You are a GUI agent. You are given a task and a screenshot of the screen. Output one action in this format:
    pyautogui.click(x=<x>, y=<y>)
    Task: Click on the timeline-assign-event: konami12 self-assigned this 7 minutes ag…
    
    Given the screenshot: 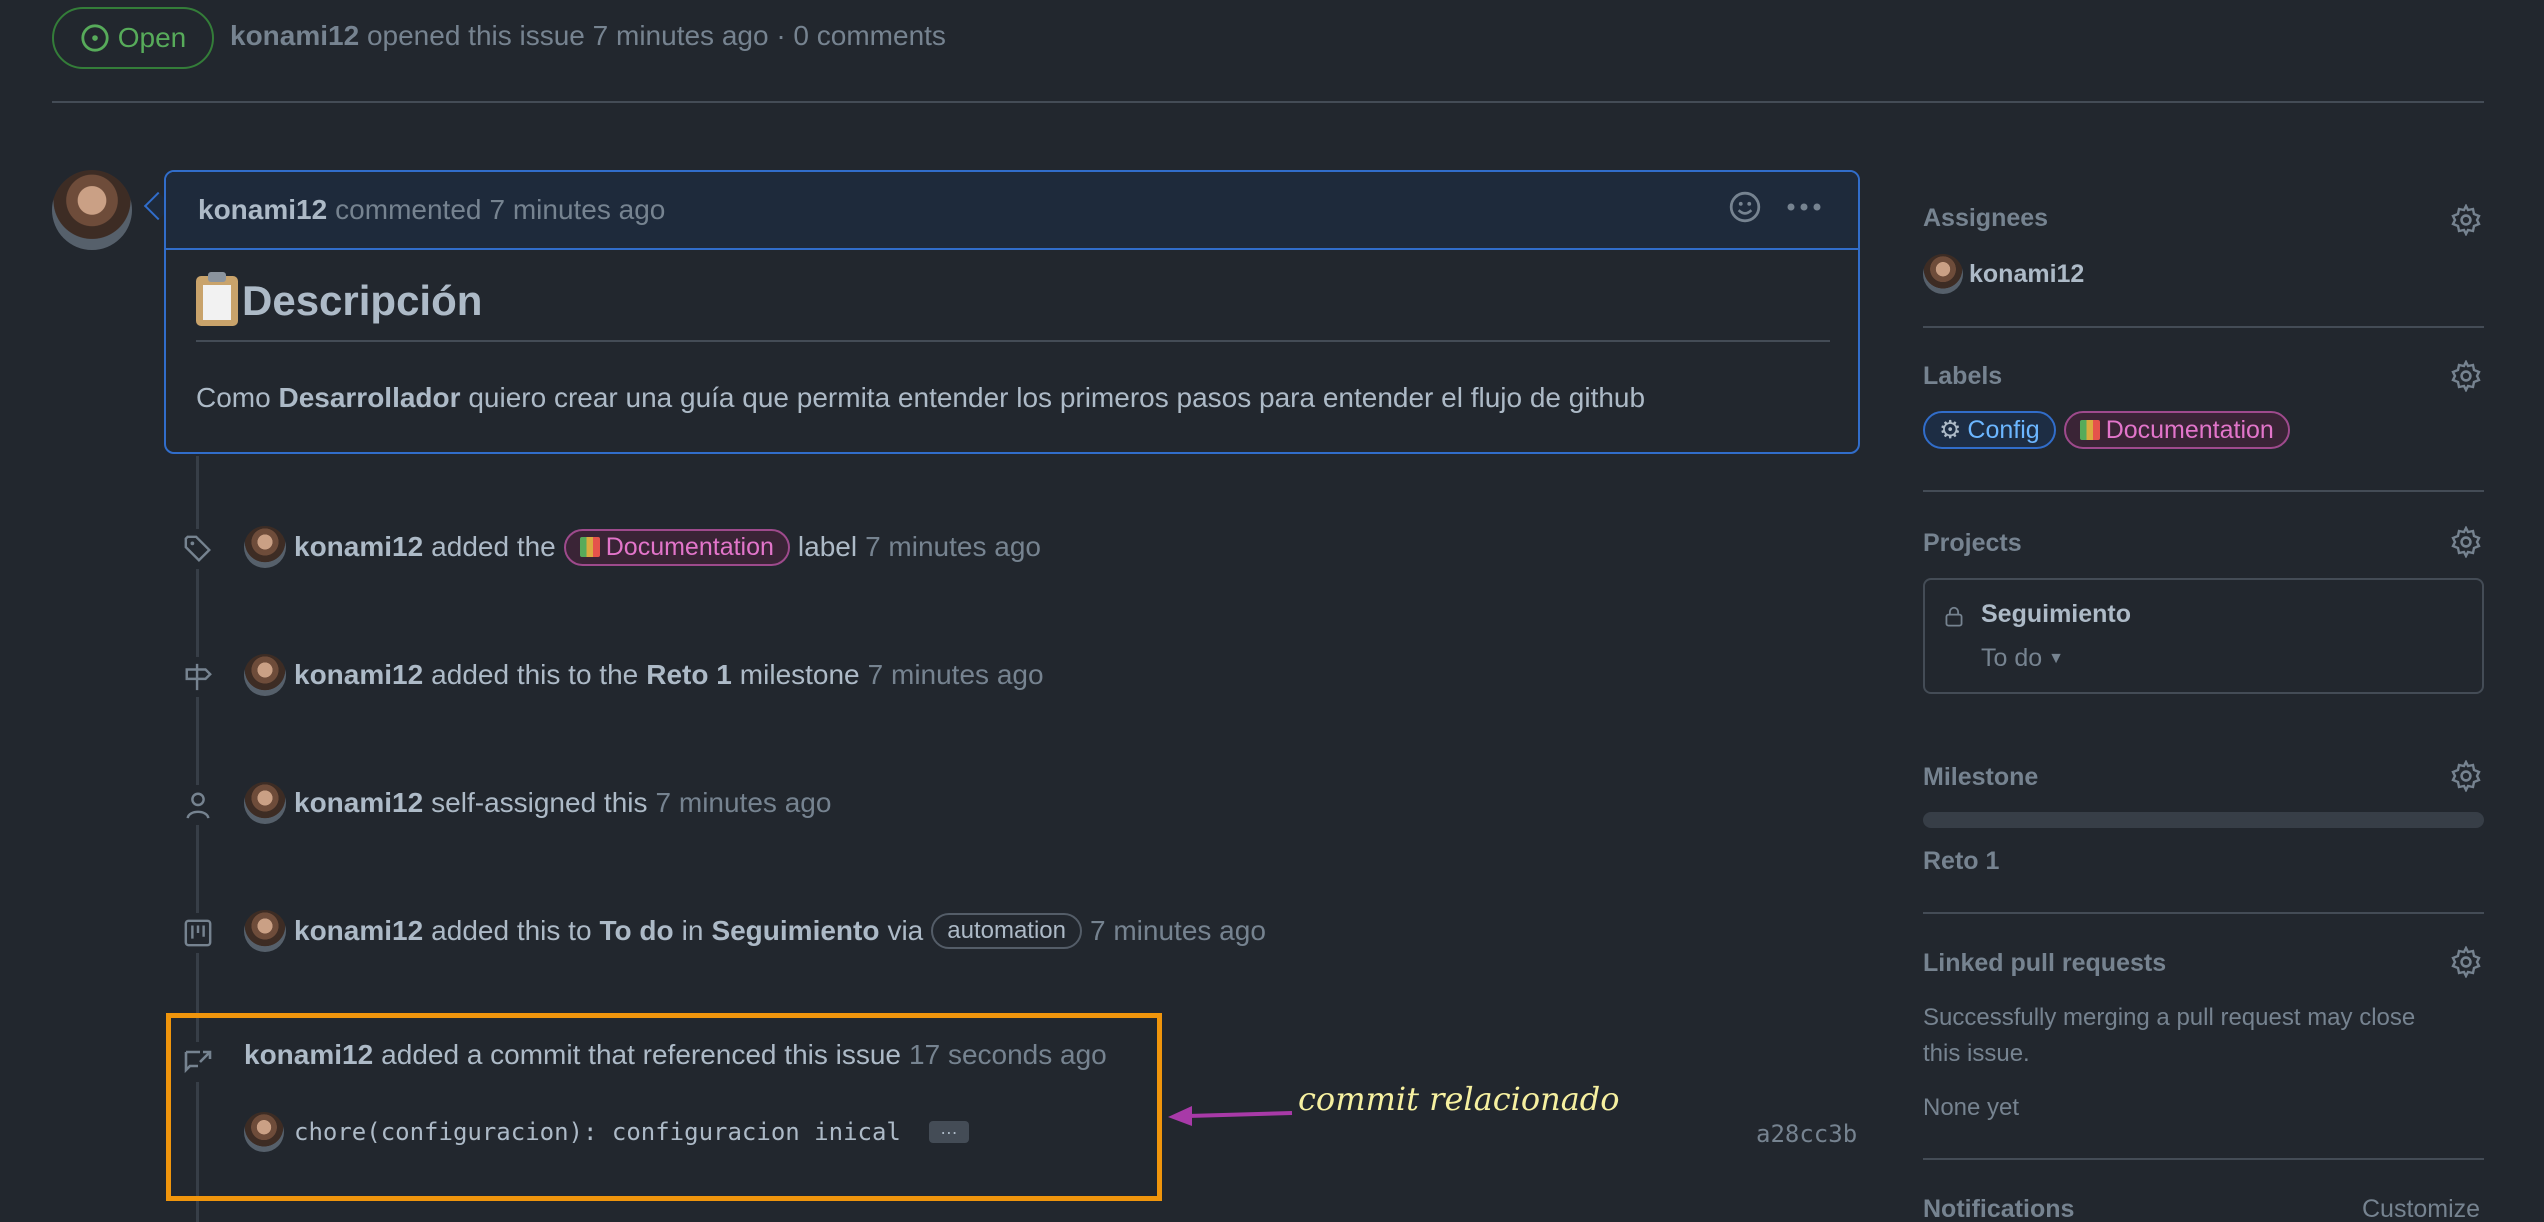 What is the action you would take?
    pyautogui.click(x=537, y=803)
    